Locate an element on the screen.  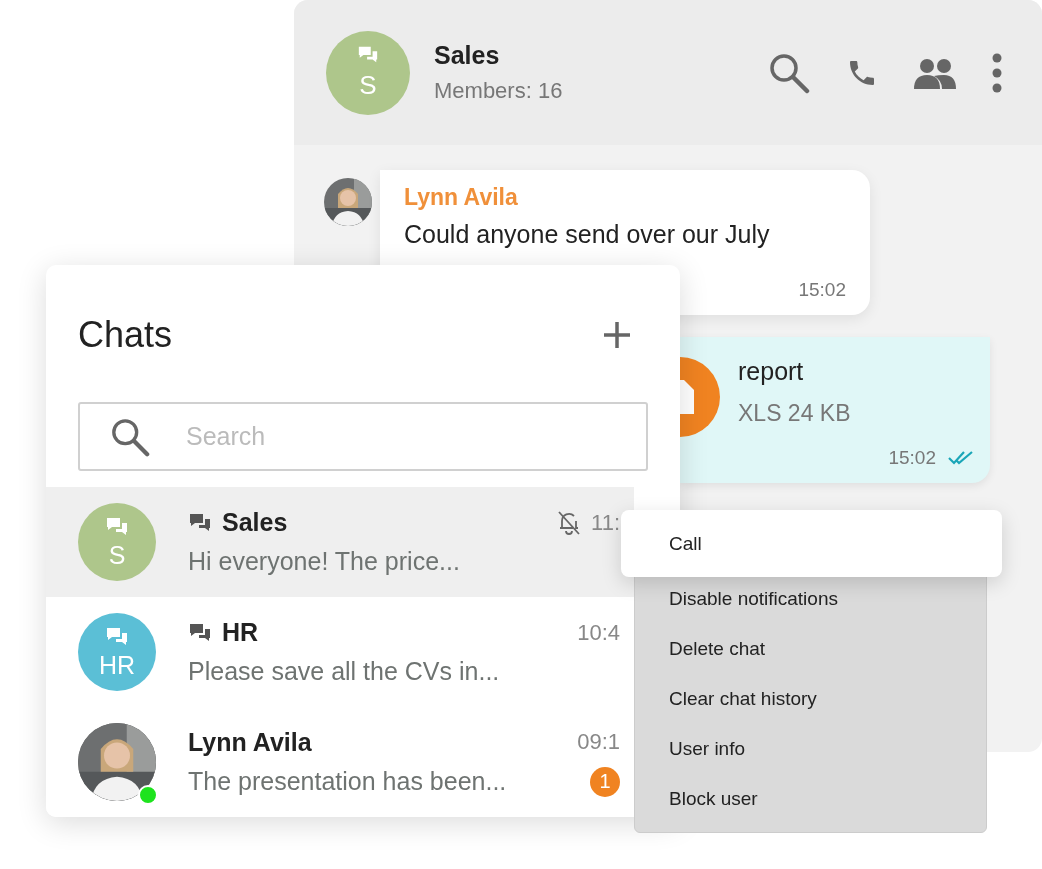
message-text: Could anyone send over our July is located at coordinates (587, 234).